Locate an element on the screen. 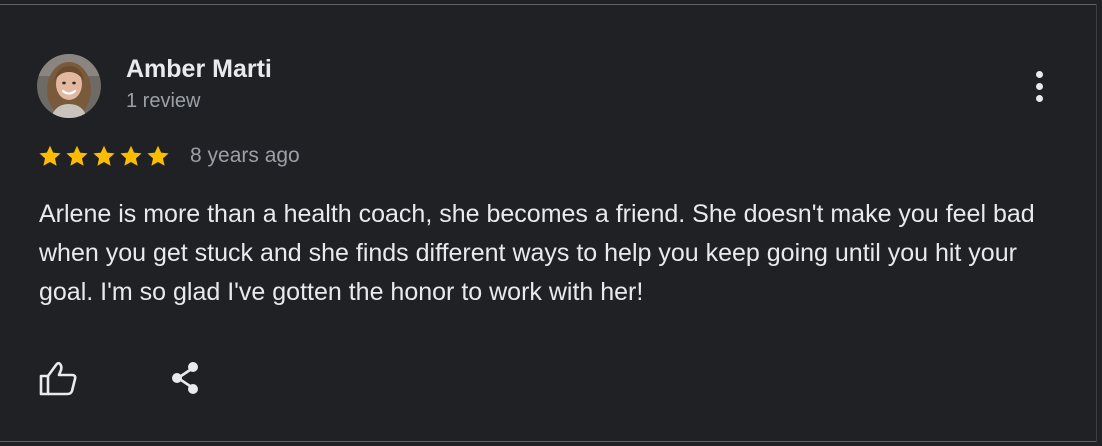 The height and width of the screenshot is (446, 1102). star-rating is located at coordinates (104, 156).